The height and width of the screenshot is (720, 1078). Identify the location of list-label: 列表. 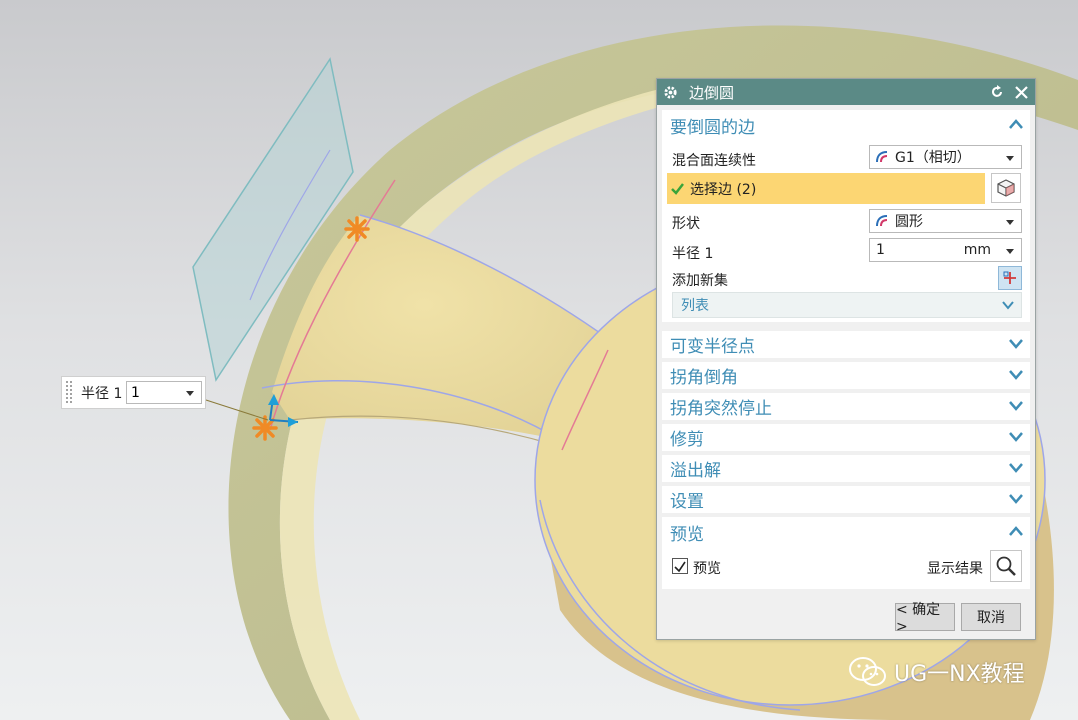
(695, 306).